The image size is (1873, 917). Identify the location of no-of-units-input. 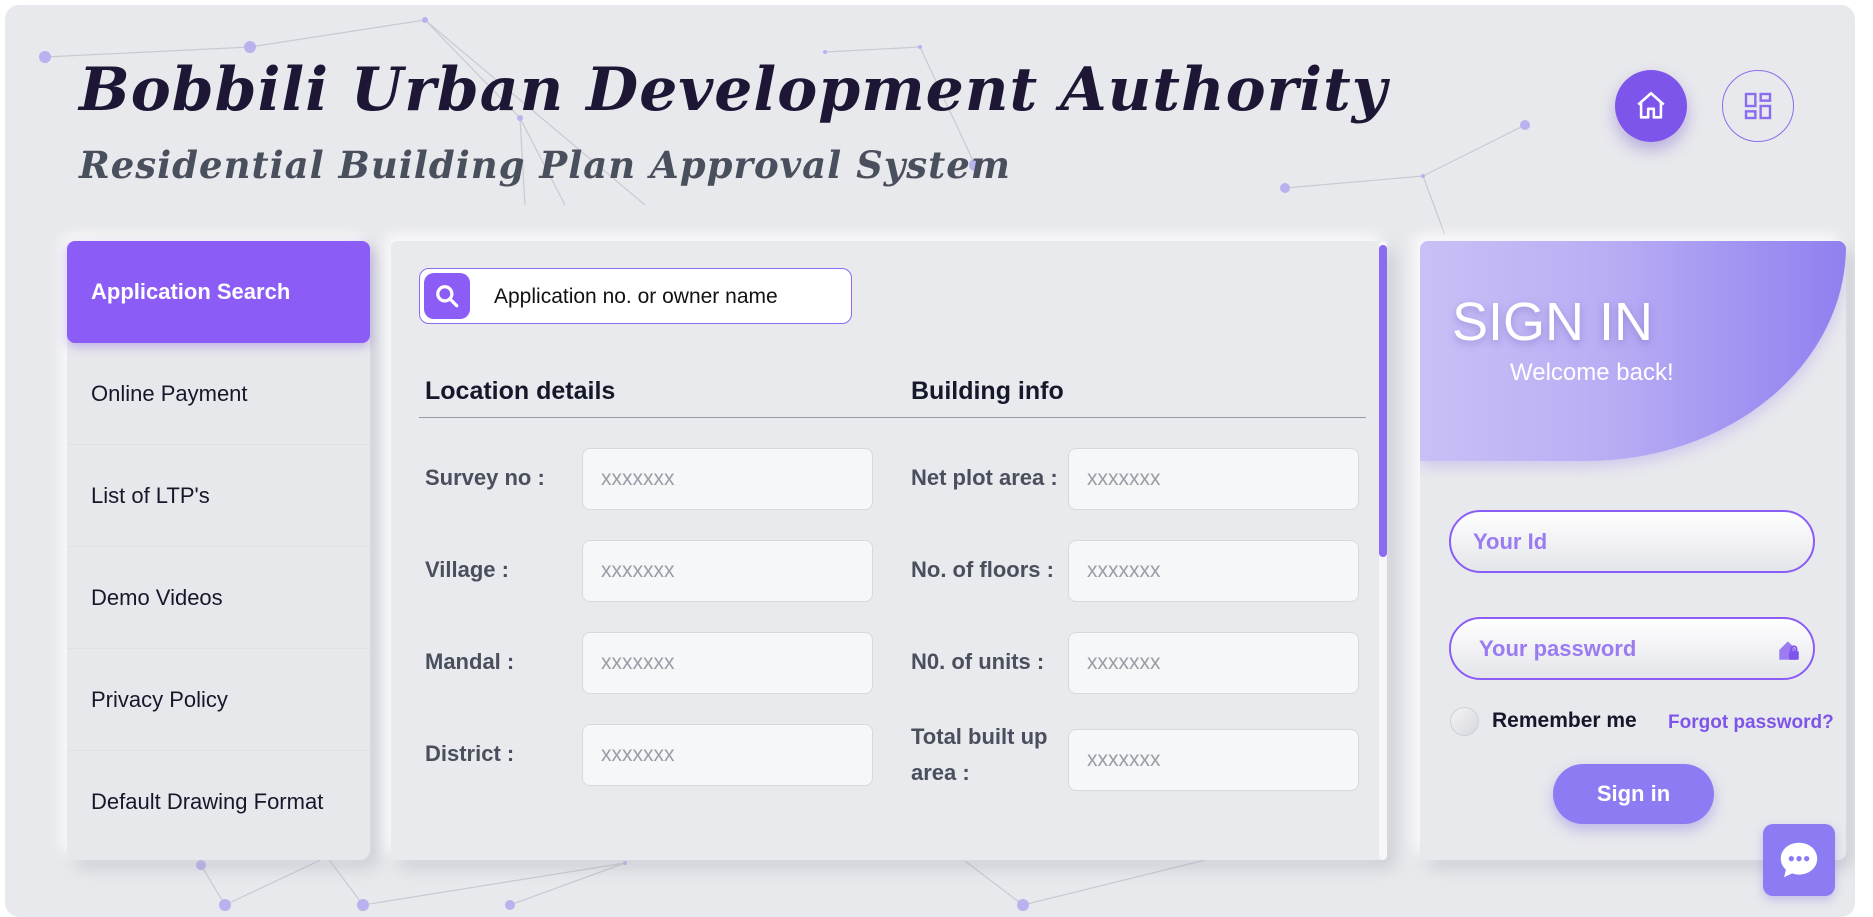
(1213, 663).